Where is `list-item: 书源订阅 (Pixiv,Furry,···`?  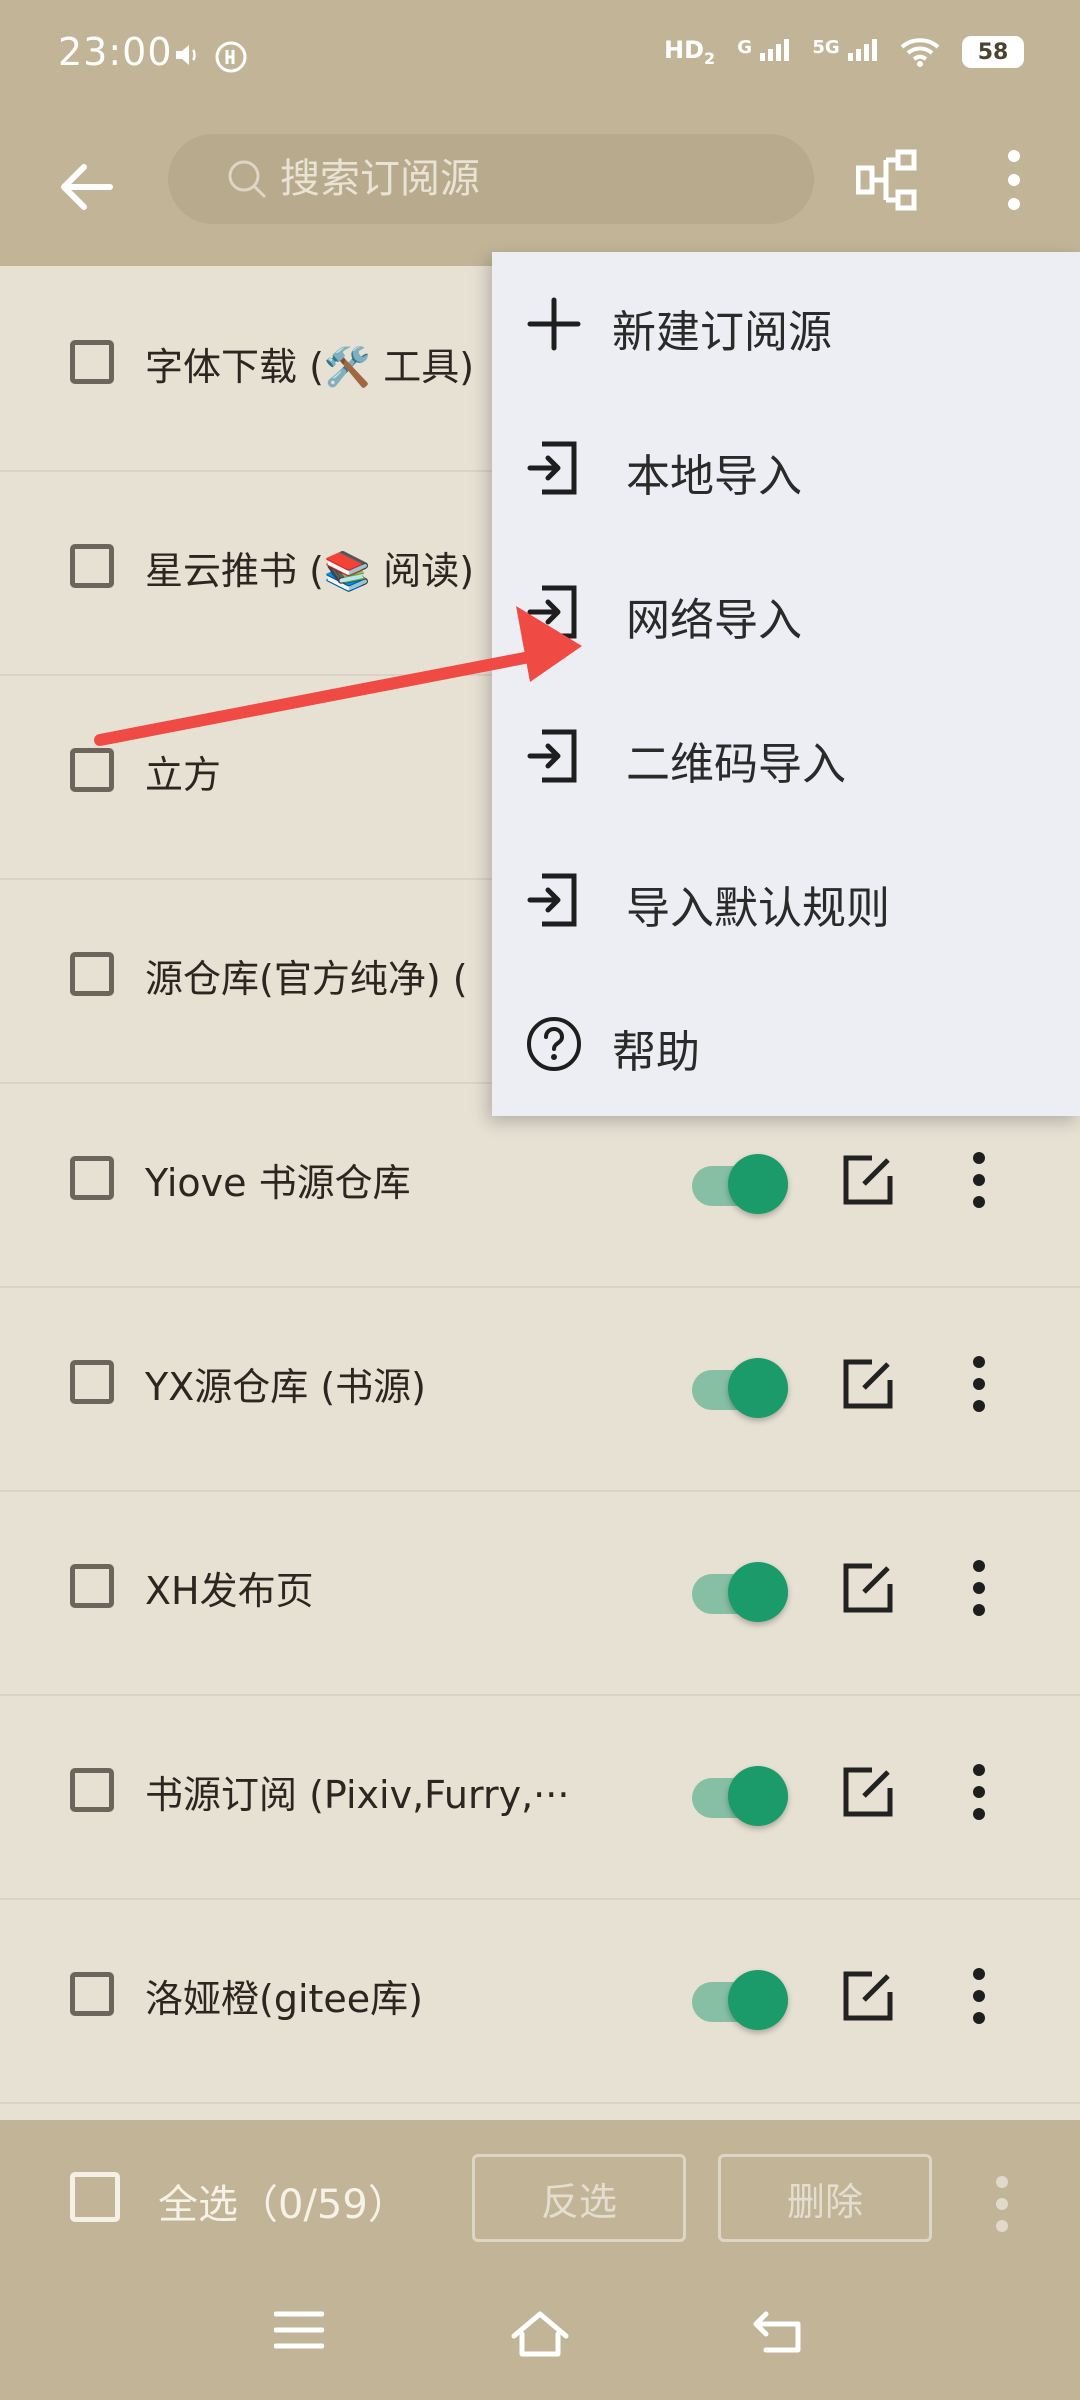
list-item: 书源订阅 (Pixiv,Furry,··· is located at coordinates (540, 1797).